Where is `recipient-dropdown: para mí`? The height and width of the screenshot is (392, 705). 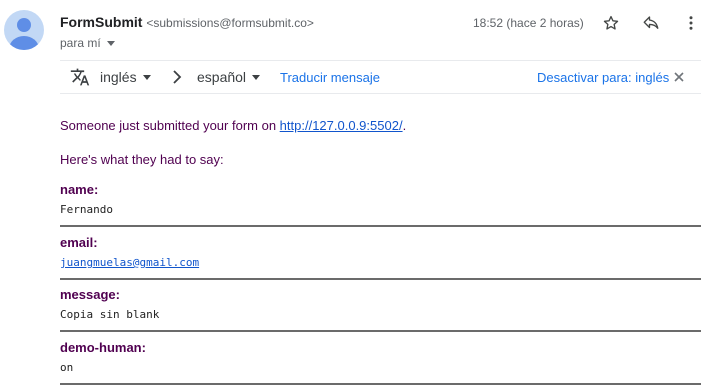 recipient-dropdown: para mí is located at coordinates (87, 43).